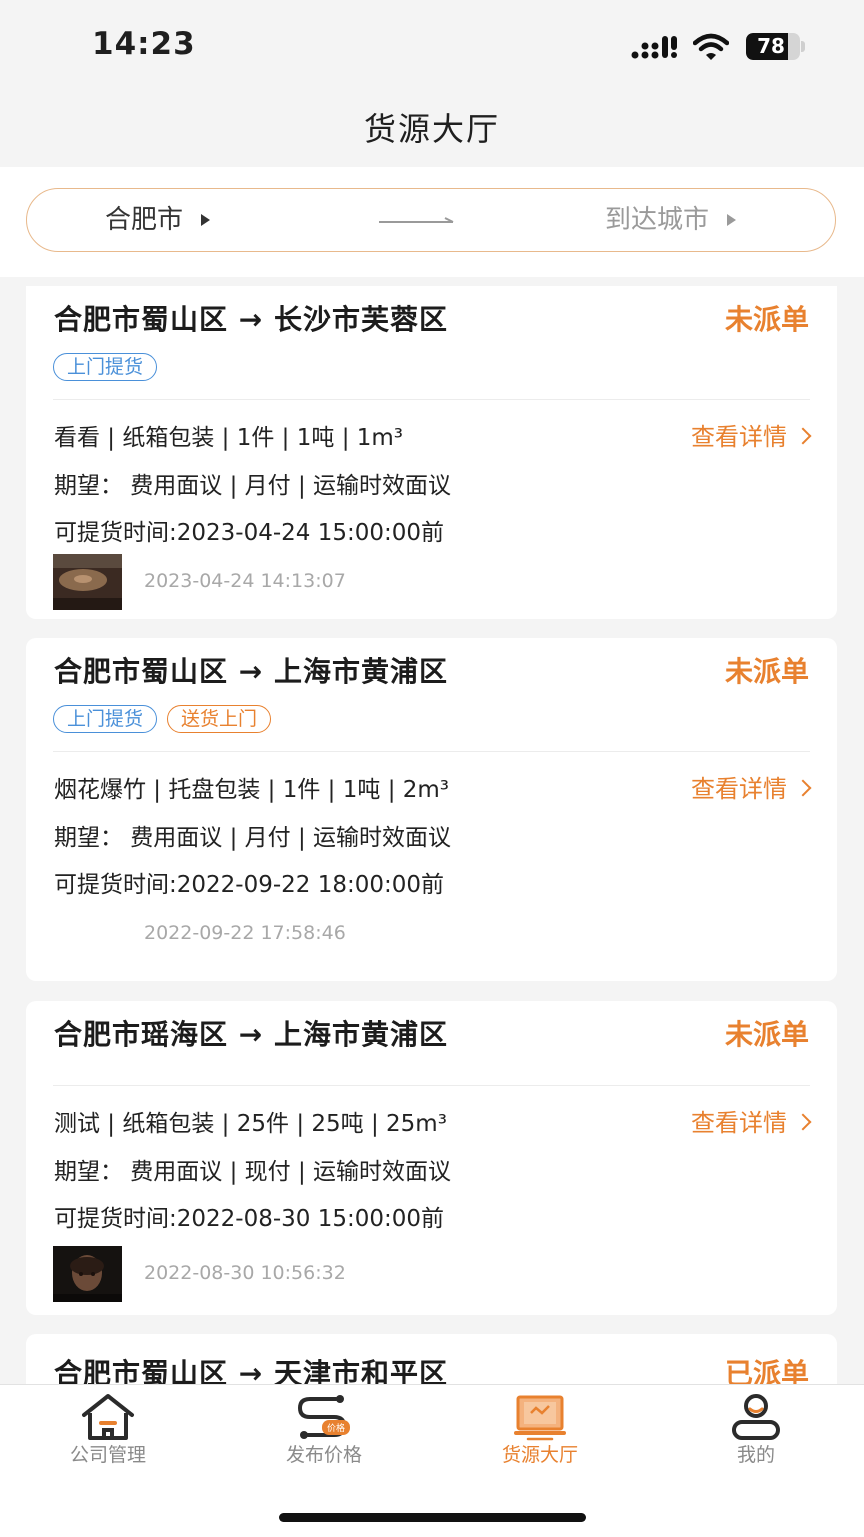  What do you see at coordinates (336, 1428) in the screenshot?
I see `price-badge-text: 价格` at bounding box center [336, 1428].